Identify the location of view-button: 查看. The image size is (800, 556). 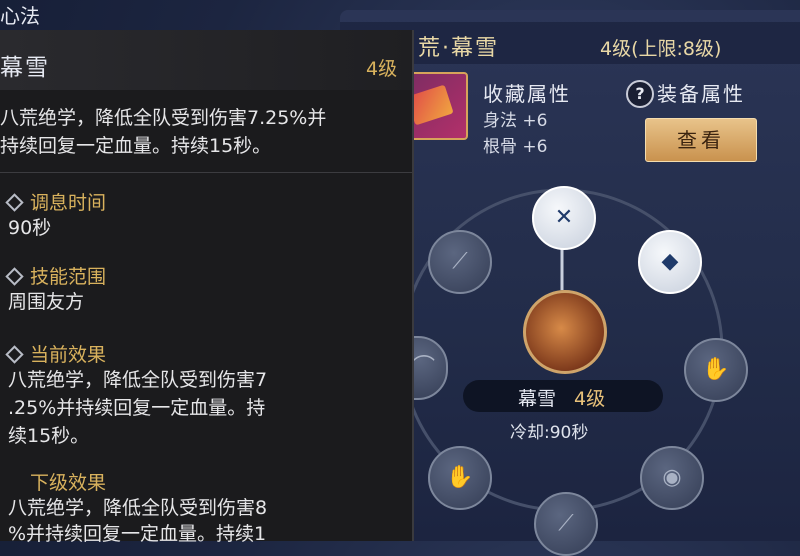
(701, 140).